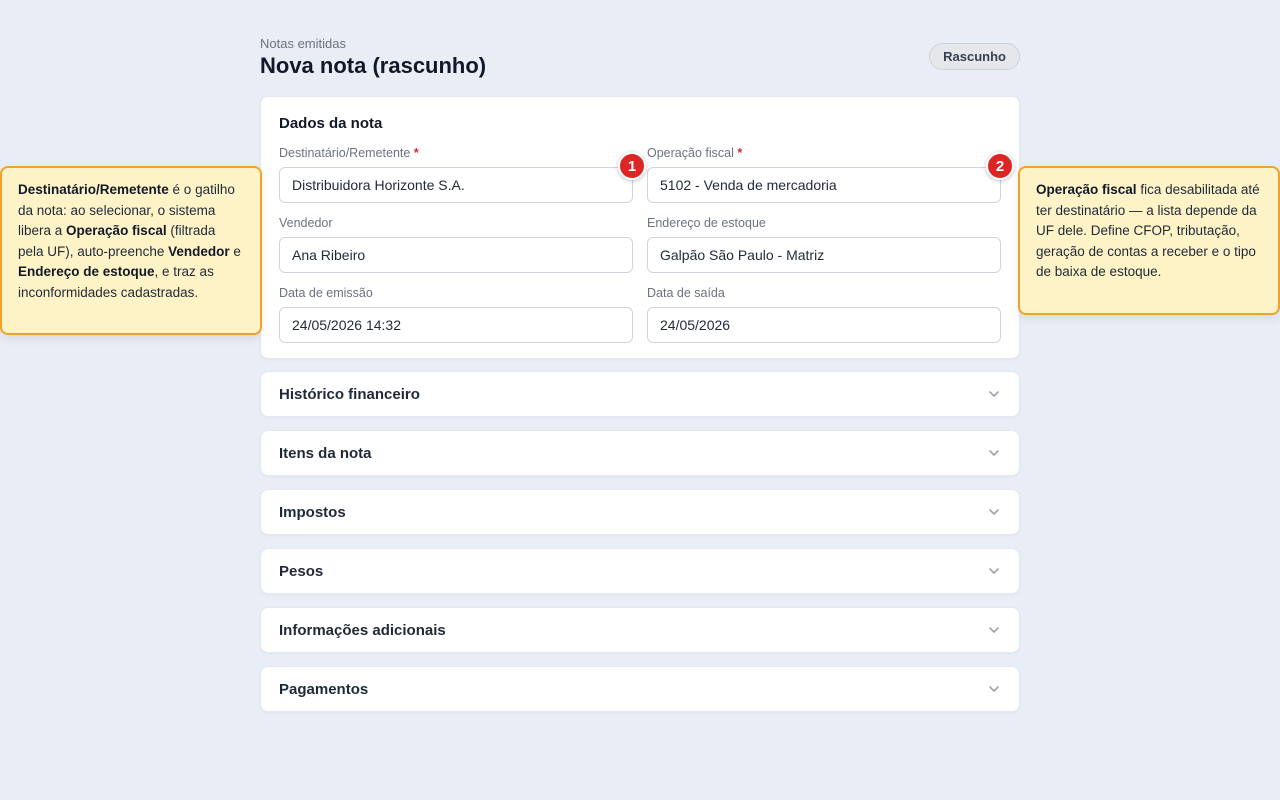 This screenshot has width=1280, height=800. What do you see at coordinates (824, 185) in the screenshot?
I see `fiscal-operation-input: 5102 - Venda de mercadoria` at bounding box center [824, 185].